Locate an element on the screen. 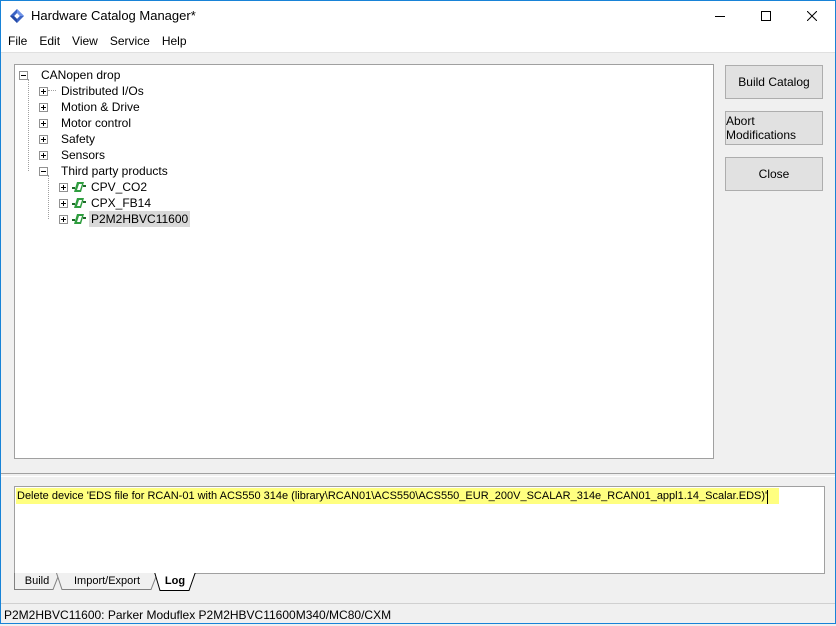 The image size is (836, 626). maximize-button is located at coordinates (766, 16).